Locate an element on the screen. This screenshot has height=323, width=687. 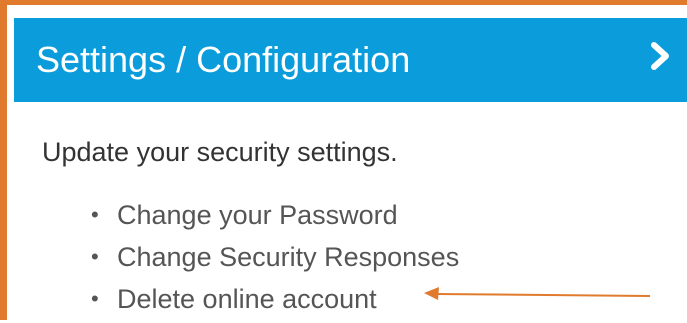
link-label: Change your Password is located at coordinates (257, 215).